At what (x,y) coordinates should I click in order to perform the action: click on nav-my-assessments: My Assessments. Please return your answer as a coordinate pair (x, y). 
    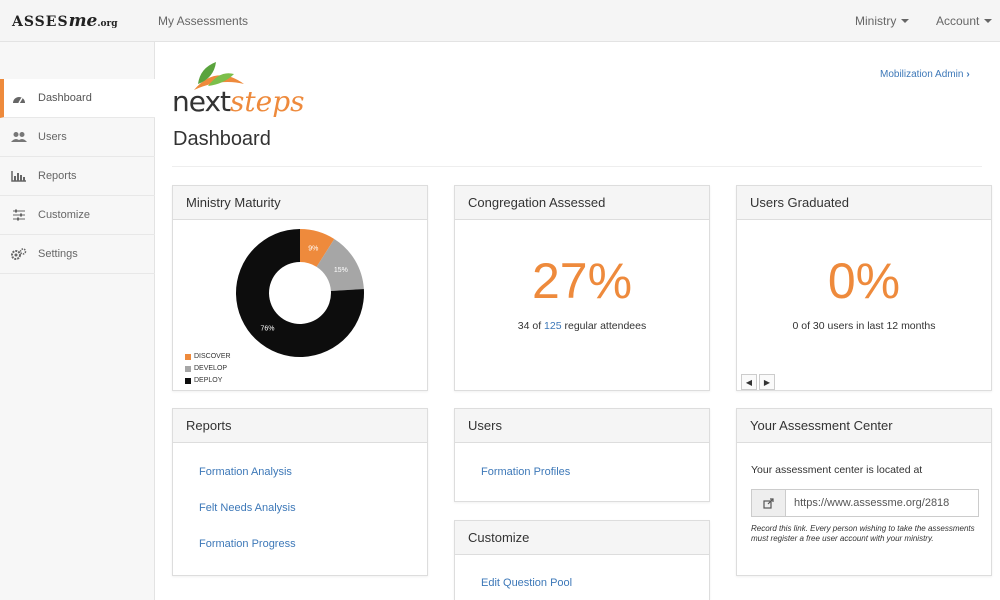
    Looking at the image, I should click on (203, 21).